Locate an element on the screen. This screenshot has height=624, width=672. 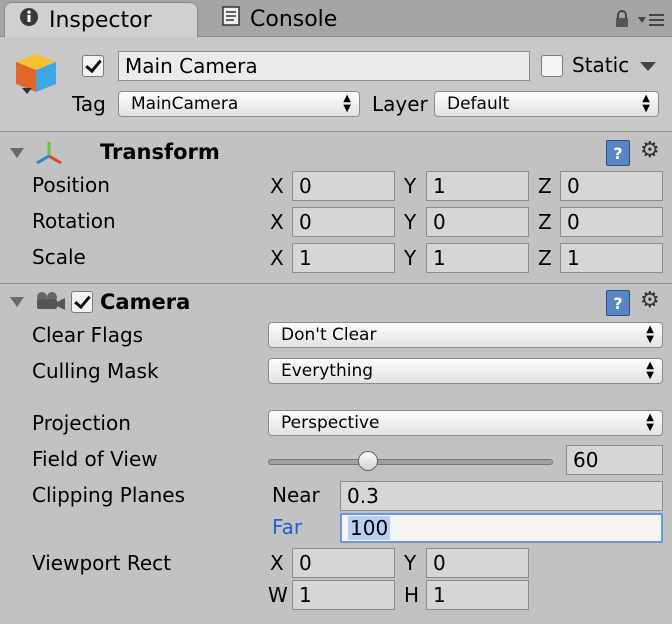
far-value: 100 is located at coordinates (369, 528).